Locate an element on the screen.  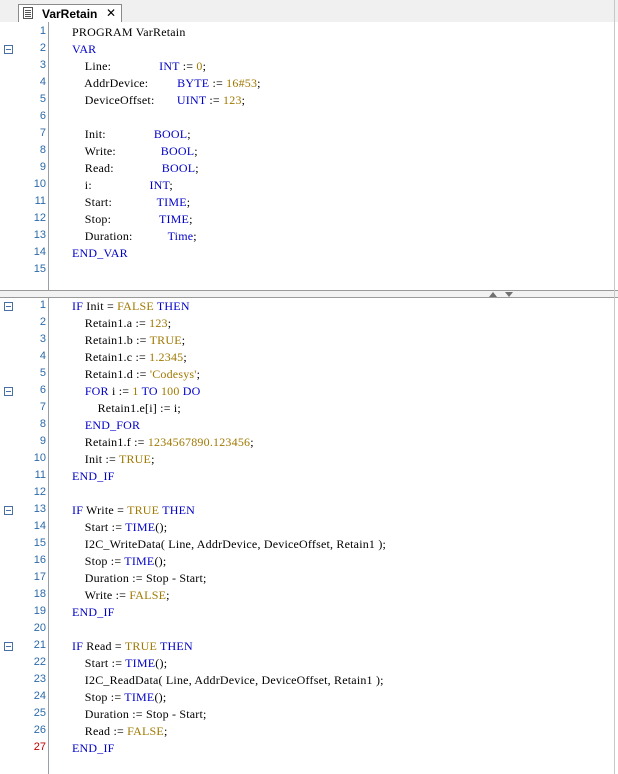
code-text: Duration := Stop - Start; is located at coordinates (139, 714).